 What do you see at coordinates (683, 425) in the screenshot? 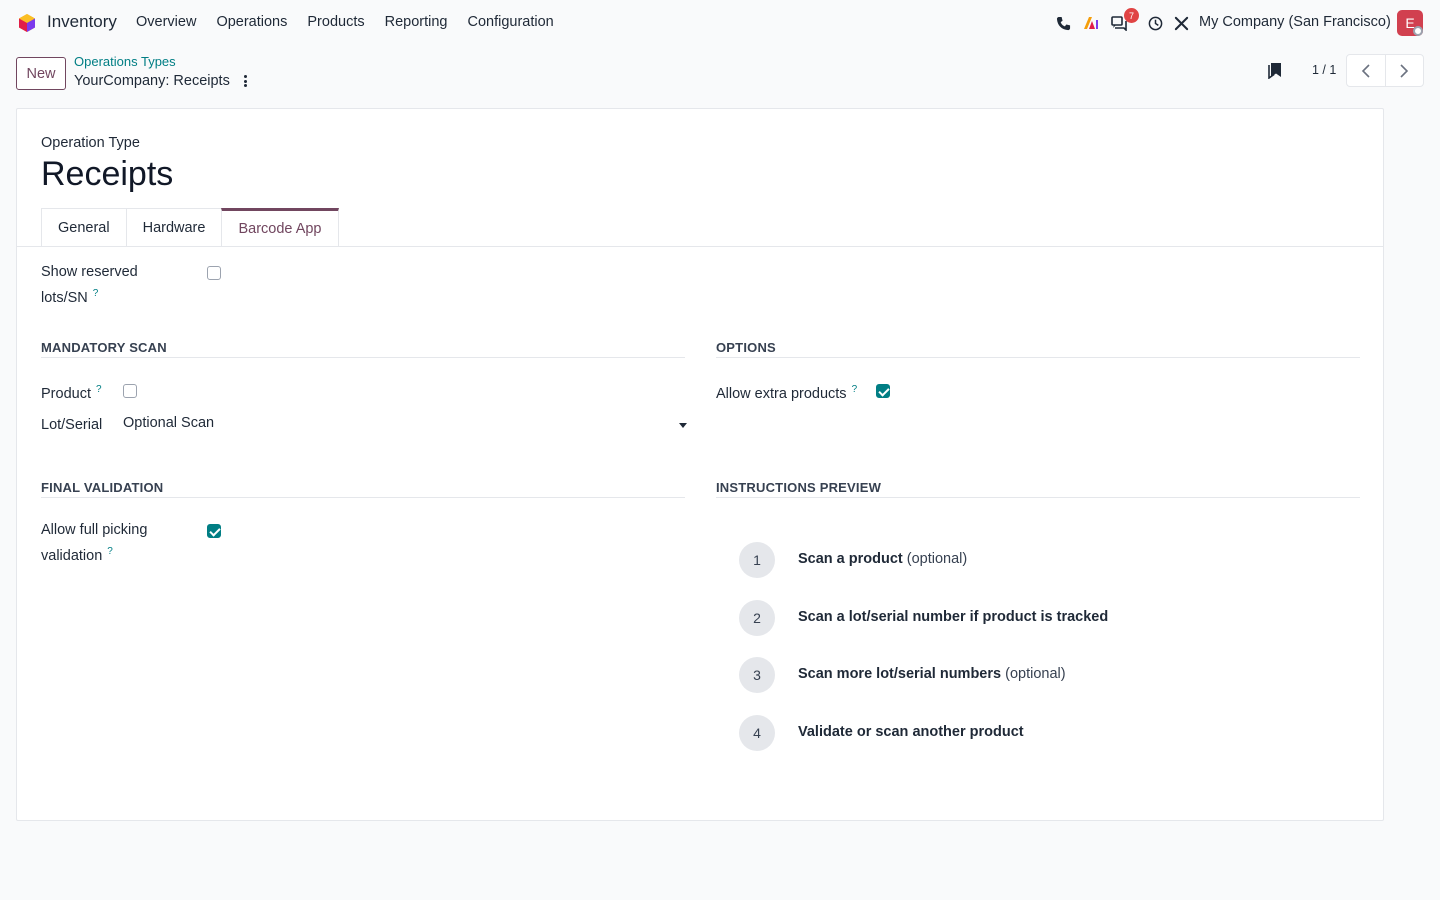
I see `caret-down-icon` at bounding box center [683, 425].